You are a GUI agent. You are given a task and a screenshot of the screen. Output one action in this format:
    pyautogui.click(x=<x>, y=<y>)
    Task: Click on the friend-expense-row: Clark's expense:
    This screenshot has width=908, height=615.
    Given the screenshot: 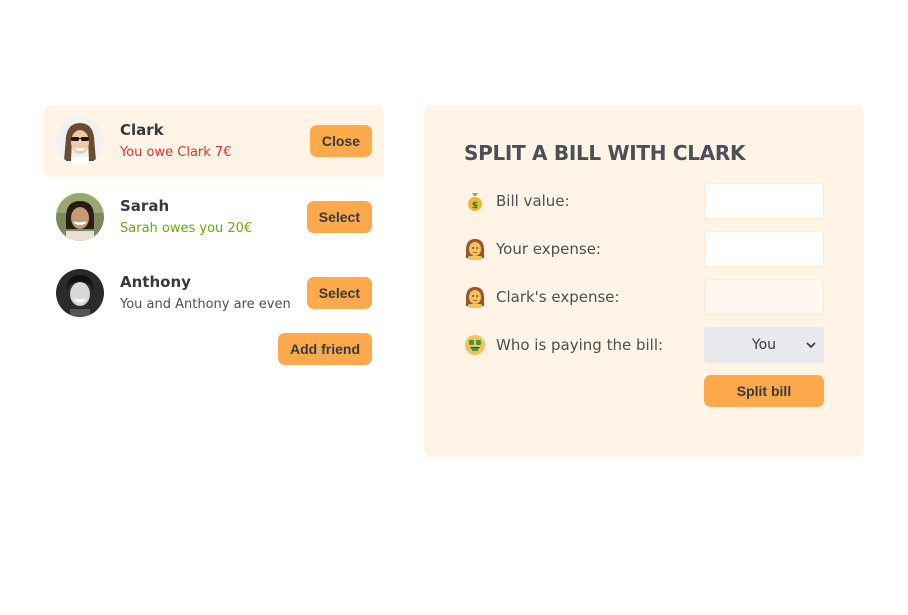 What is the action you would take?
    pyautogui.click(x=644, y=297)
    